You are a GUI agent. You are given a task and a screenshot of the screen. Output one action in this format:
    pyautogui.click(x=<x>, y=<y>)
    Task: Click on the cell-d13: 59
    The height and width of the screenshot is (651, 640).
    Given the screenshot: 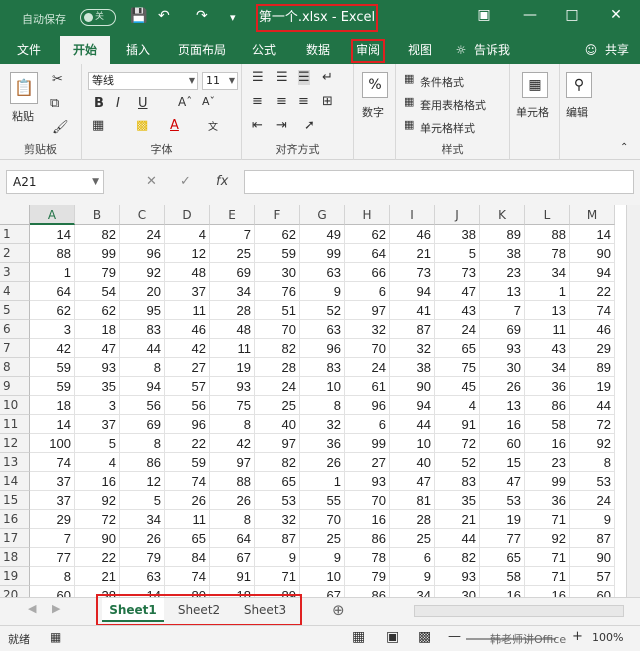 What is the action you would take?
    pyautogui.click(x=187, y=462)
    